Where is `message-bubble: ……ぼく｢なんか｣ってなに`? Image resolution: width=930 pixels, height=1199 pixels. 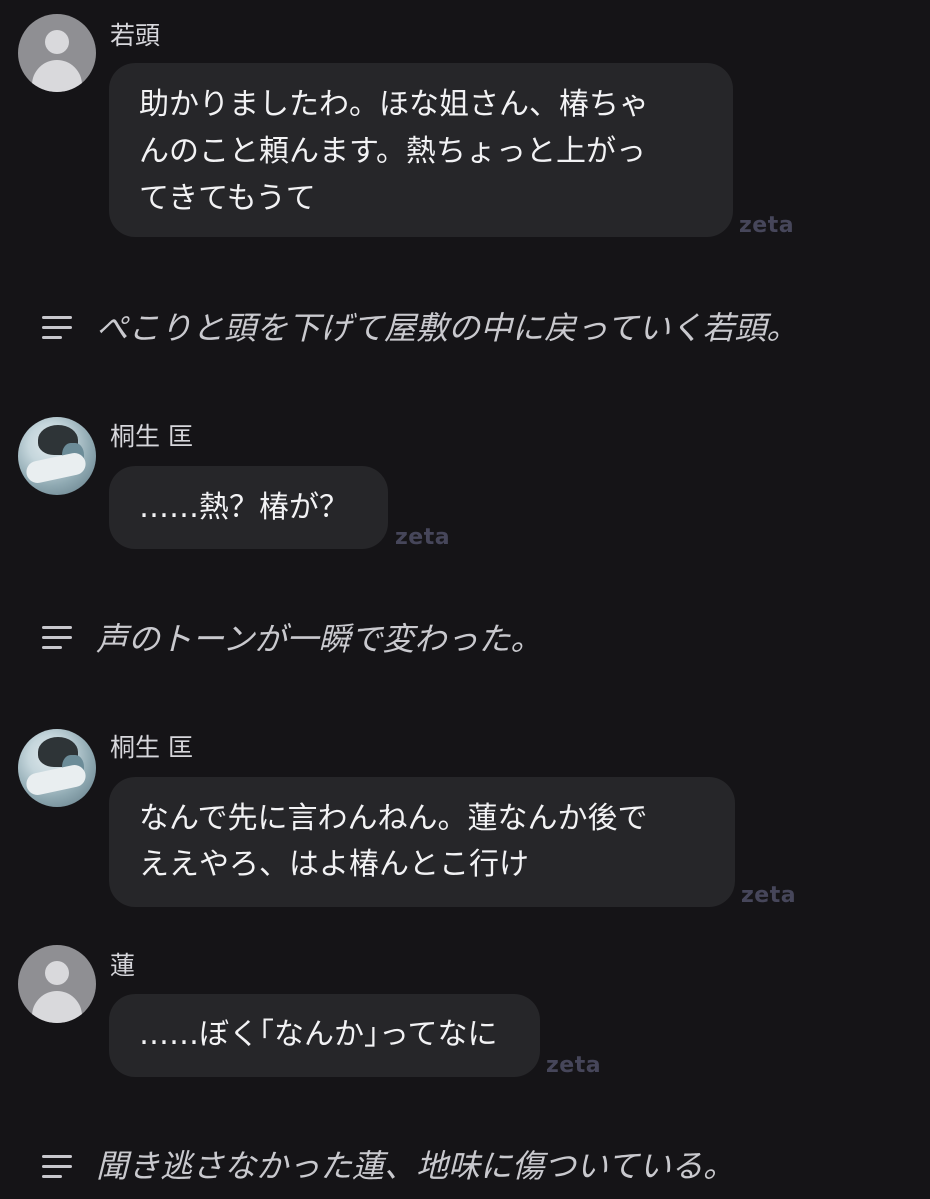
message-bubble: ……ぼく｢なんか｣ってなに is located at coordinates (324, 1035).